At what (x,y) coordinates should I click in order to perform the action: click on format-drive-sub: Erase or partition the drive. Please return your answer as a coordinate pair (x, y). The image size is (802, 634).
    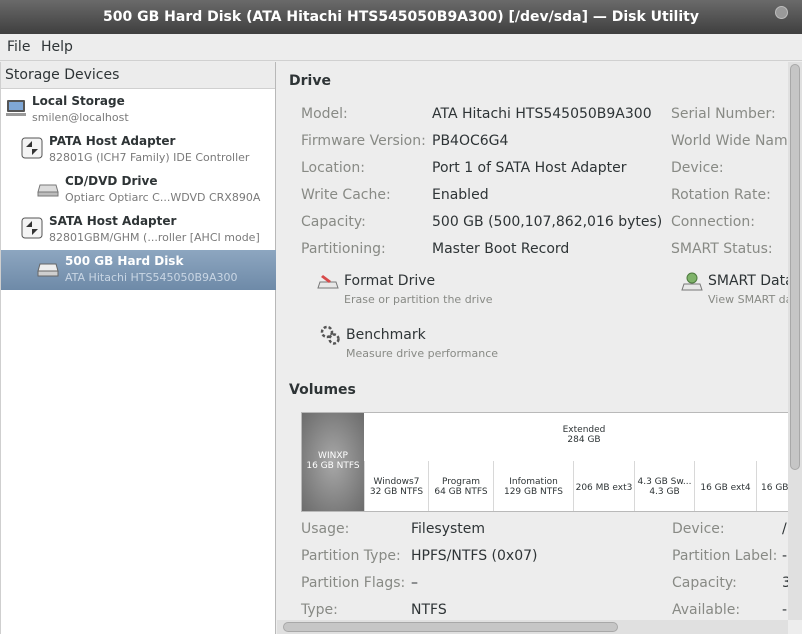
    Looking at the image, I should click on (418, 299).